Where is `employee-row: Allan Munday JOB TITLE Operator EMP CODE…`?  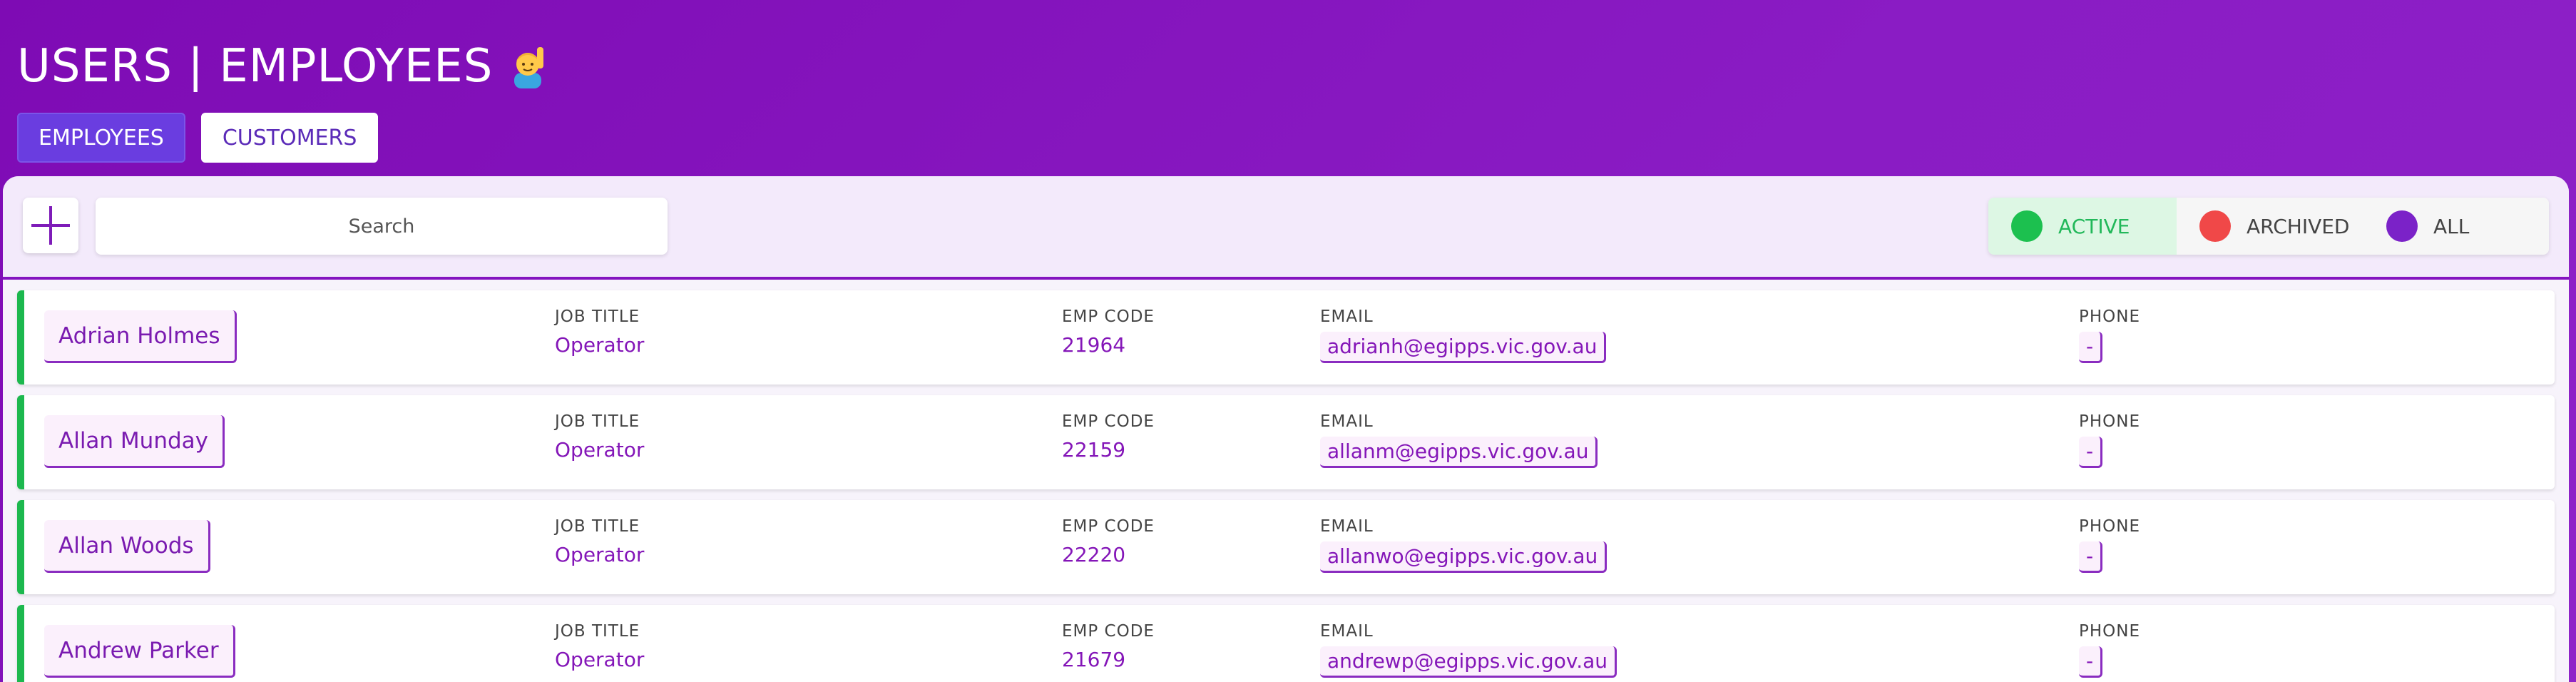
employee-row: Allan Munday JOB TITLE Operator EMP CODE… is located at coordinates (1286, 442).